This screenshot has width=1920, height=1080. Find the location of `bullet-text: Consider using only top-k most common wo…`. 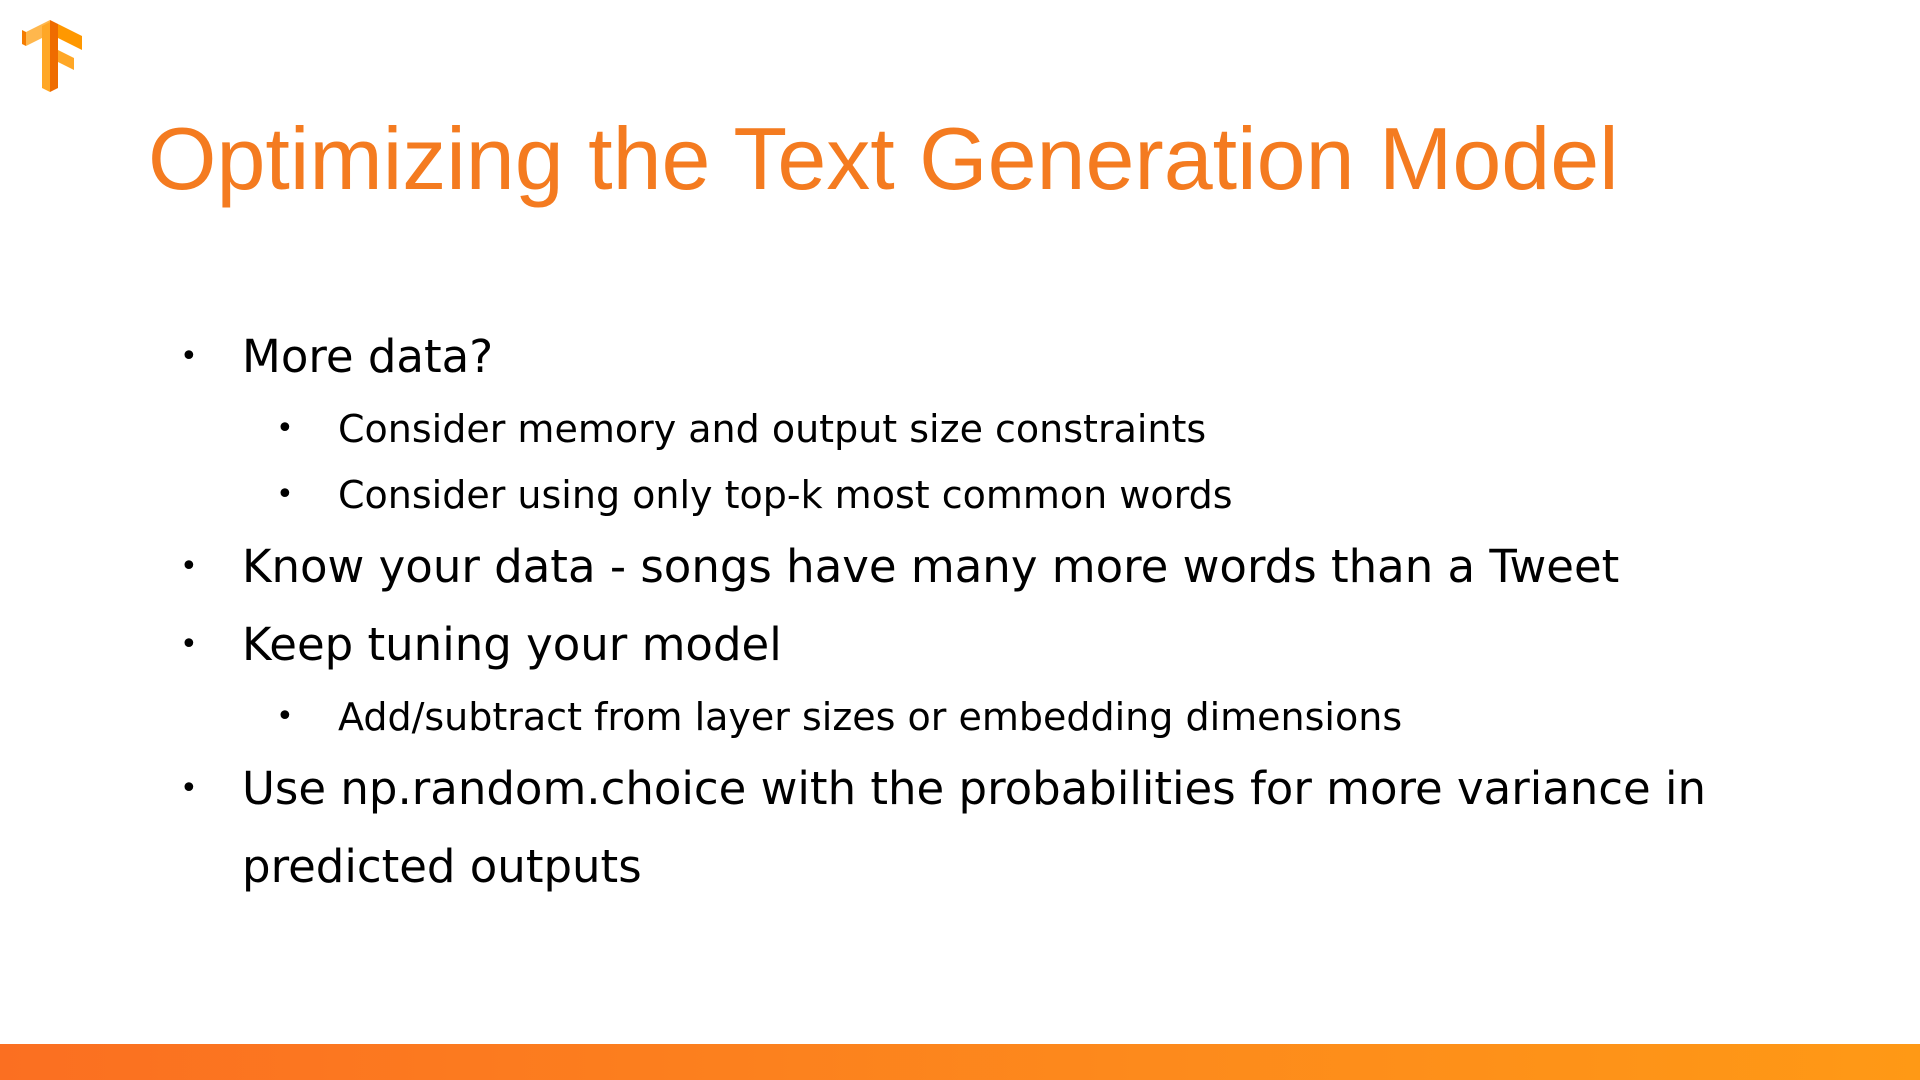

bullet-text: Consider using only top-k most common wo… is located at coordinates (785, 495).